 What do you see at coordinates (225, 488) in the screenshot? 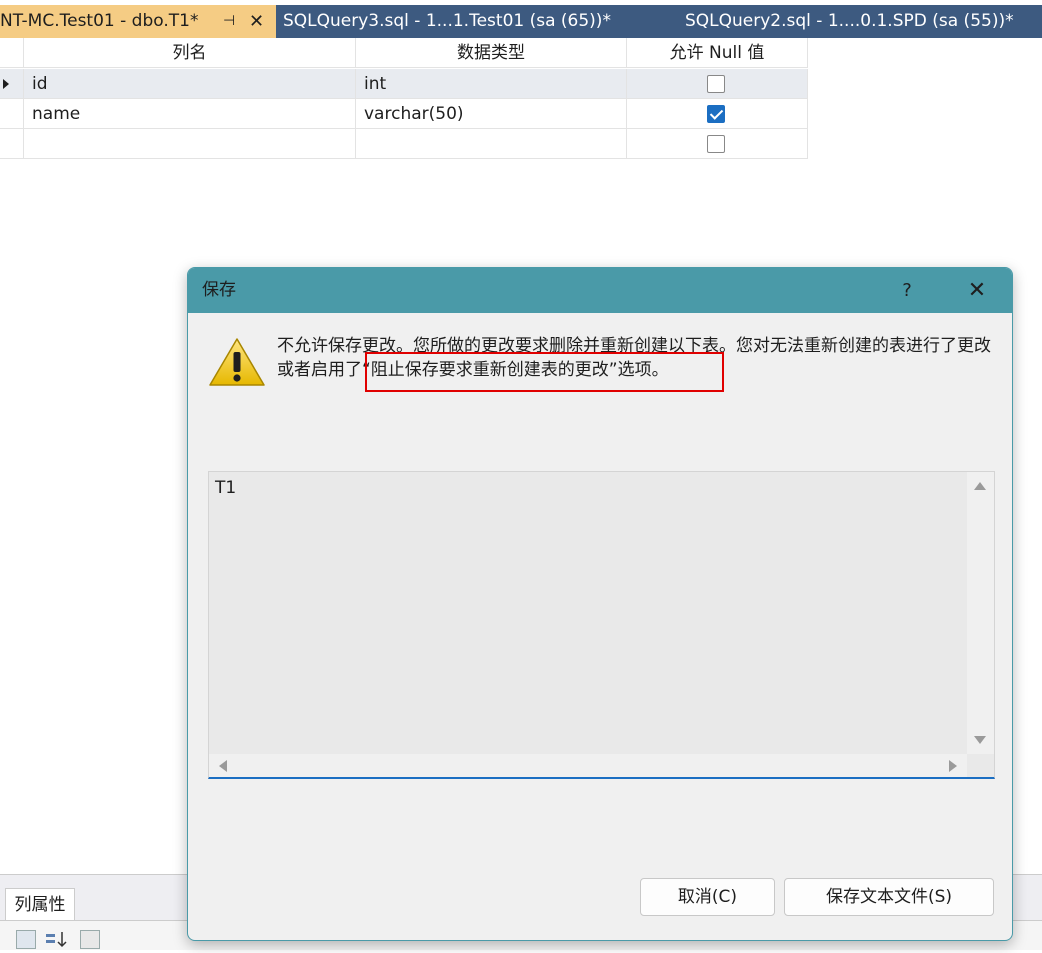
I see `list-item: T1` at bounding box center [225, 488].